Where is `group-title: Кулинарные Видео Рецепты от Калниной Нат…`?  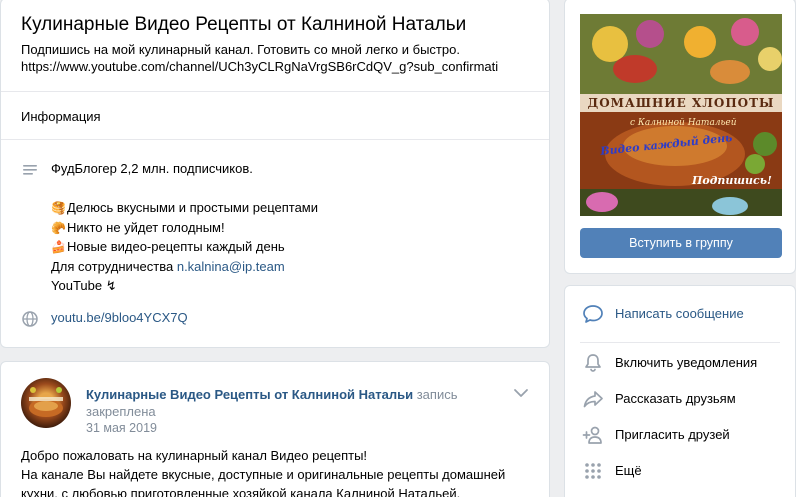
group-title: Кулинарные Видео Рецепты от Калниной Нат… is located at coordinates (244, 24).